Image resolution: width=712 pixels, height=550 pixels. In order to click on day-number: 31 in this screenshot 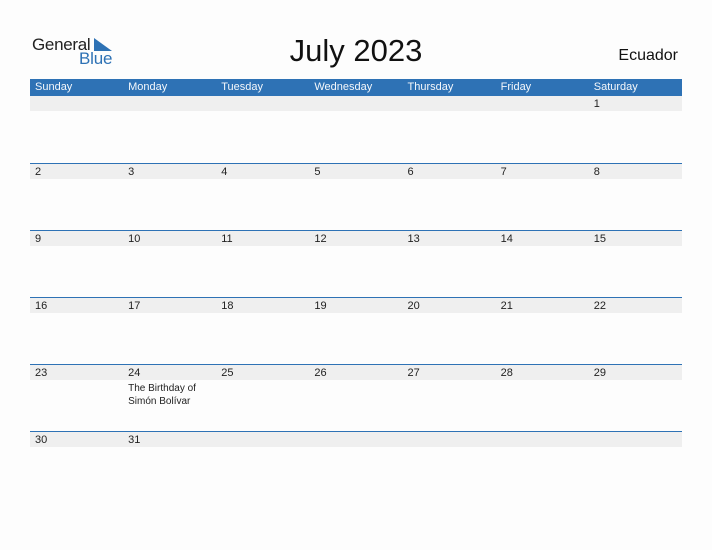, I will do `click(134, 440)`.